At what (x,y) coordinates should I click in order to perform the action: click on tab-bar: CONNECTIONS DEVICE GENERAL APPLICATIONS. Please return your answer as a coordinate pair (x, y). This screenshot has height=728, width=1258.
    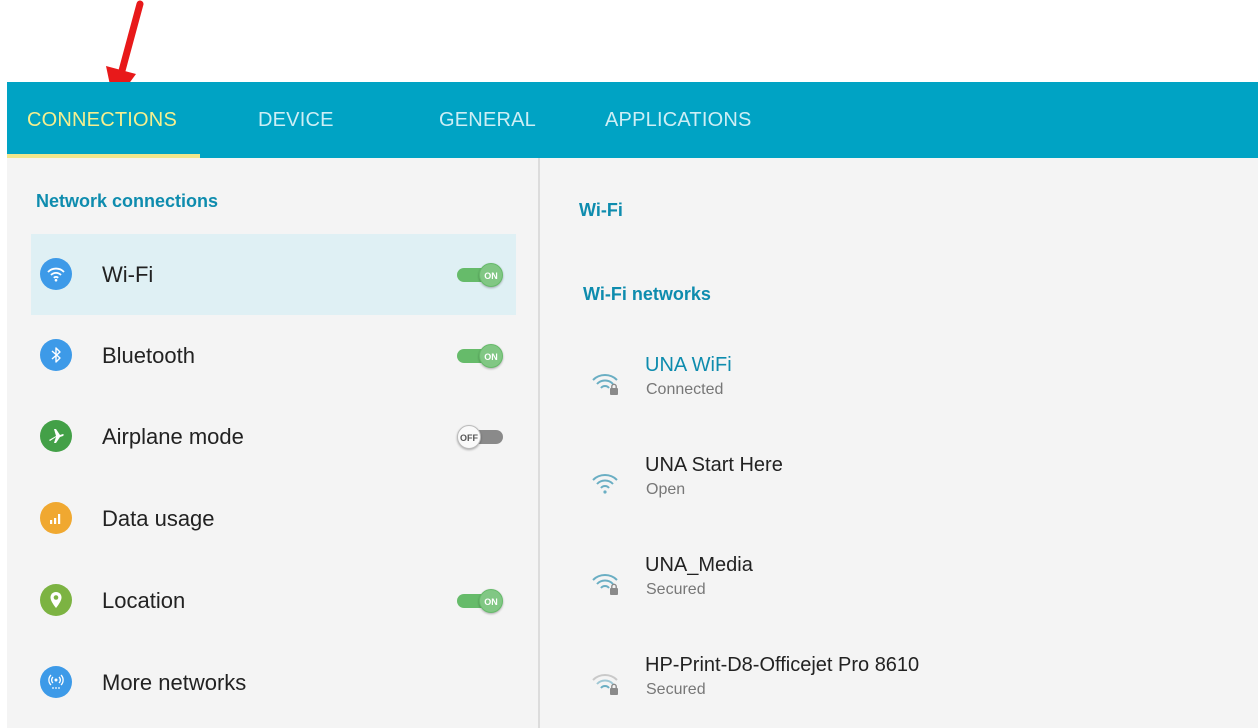
    Looking at the image, I should click on (632, 120).